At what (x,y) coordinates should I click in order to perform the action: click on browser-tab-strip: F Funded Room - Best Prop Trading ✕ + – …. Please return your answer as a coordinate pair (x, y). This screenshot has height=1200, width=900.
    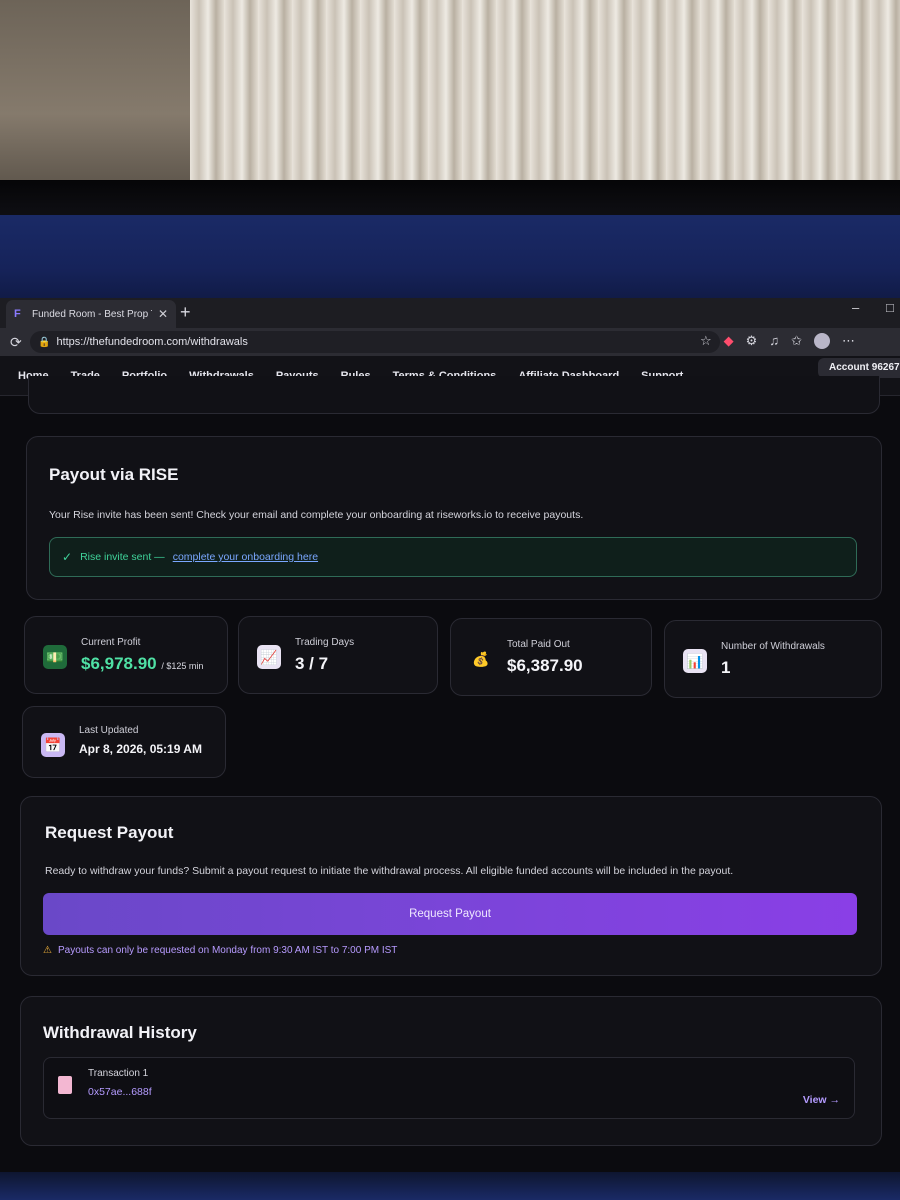
    Looking at the image, I should click on (450, 313).